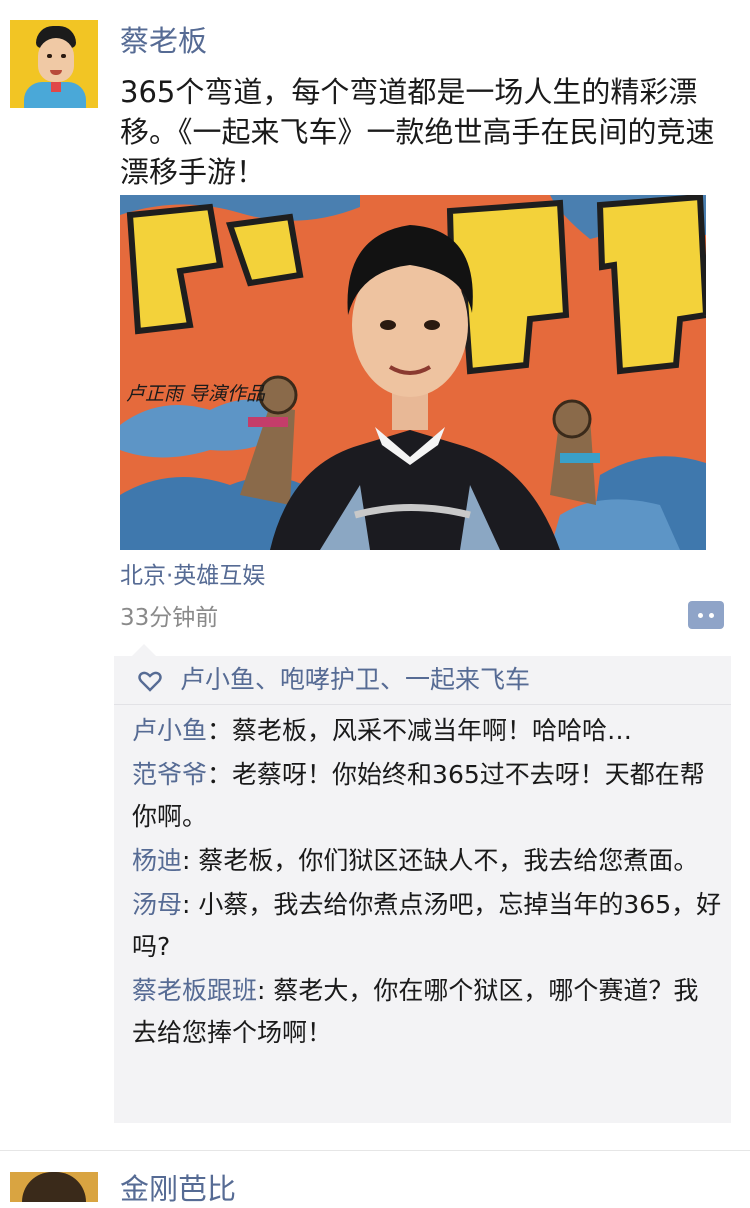  I want to click on next-avatar-hair, so click(54, 1187).